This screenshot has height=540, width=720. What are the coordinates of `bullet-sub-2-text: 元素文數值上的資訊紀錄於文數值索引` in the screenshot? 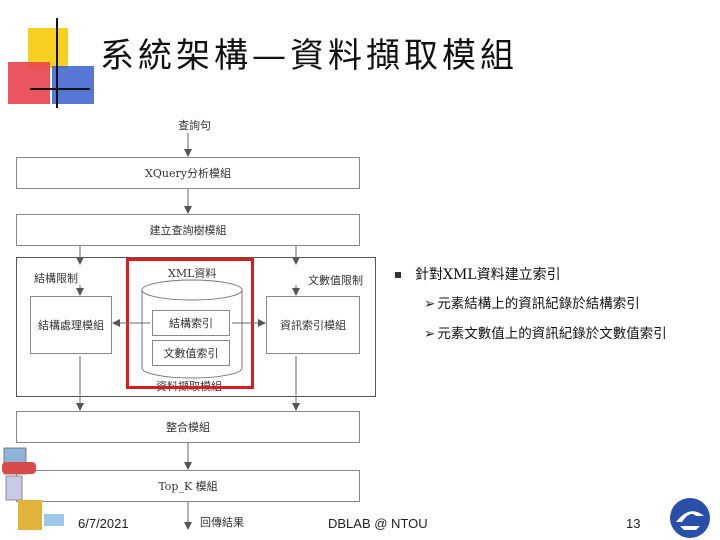 It's located at (552, 334).